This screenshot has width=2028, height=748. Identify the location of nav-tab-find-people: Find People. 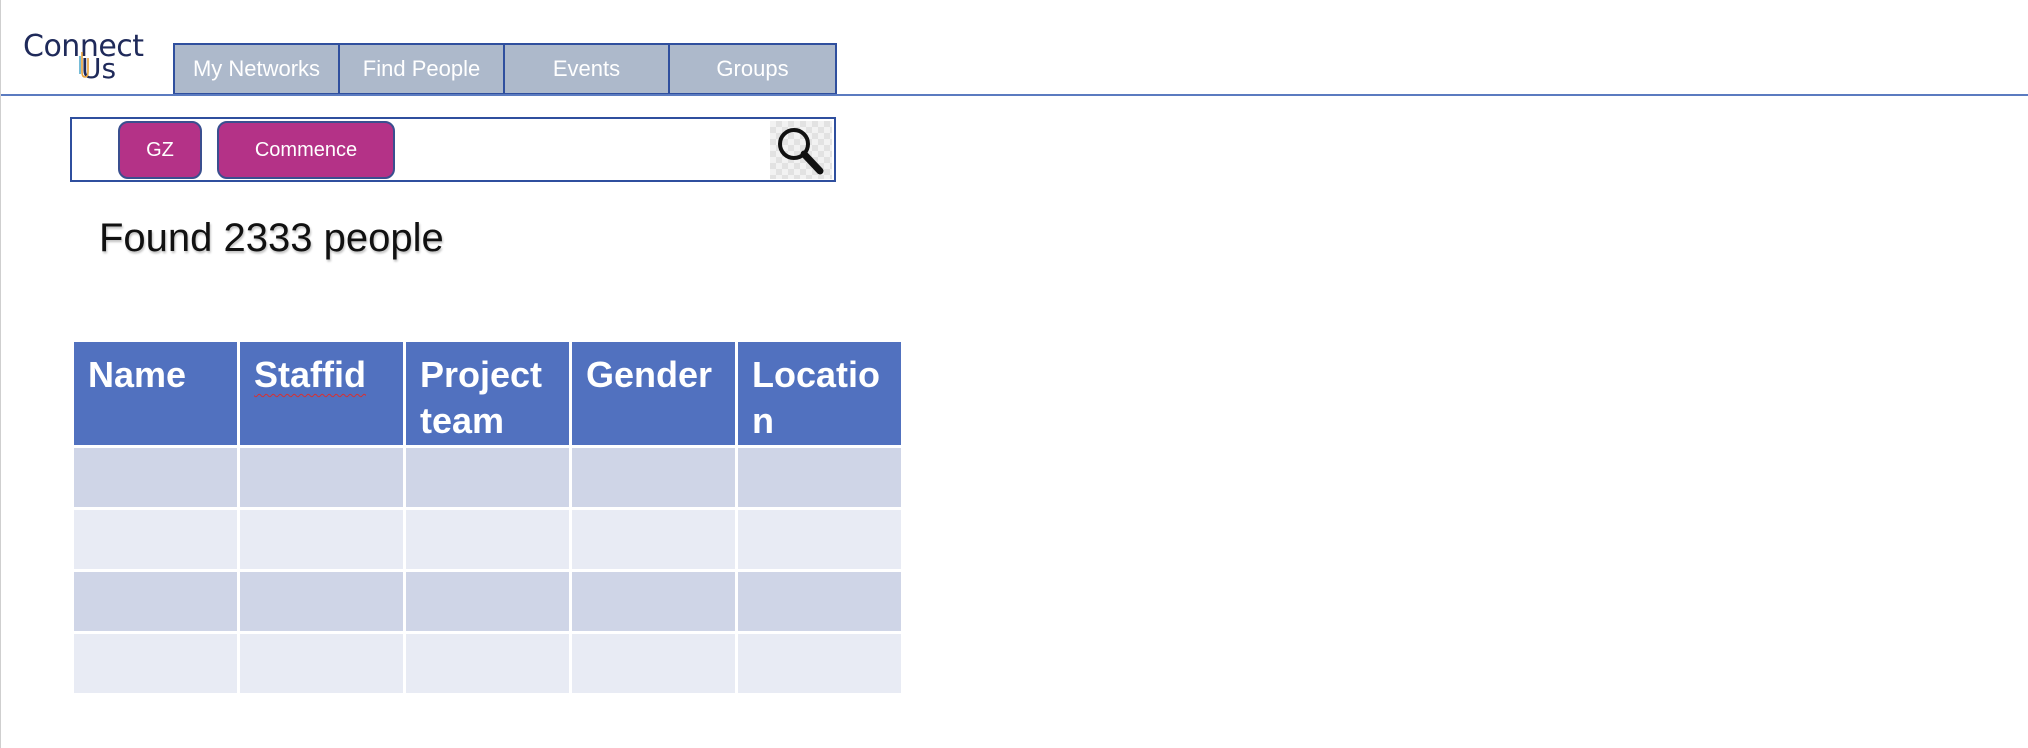
(422, 69).